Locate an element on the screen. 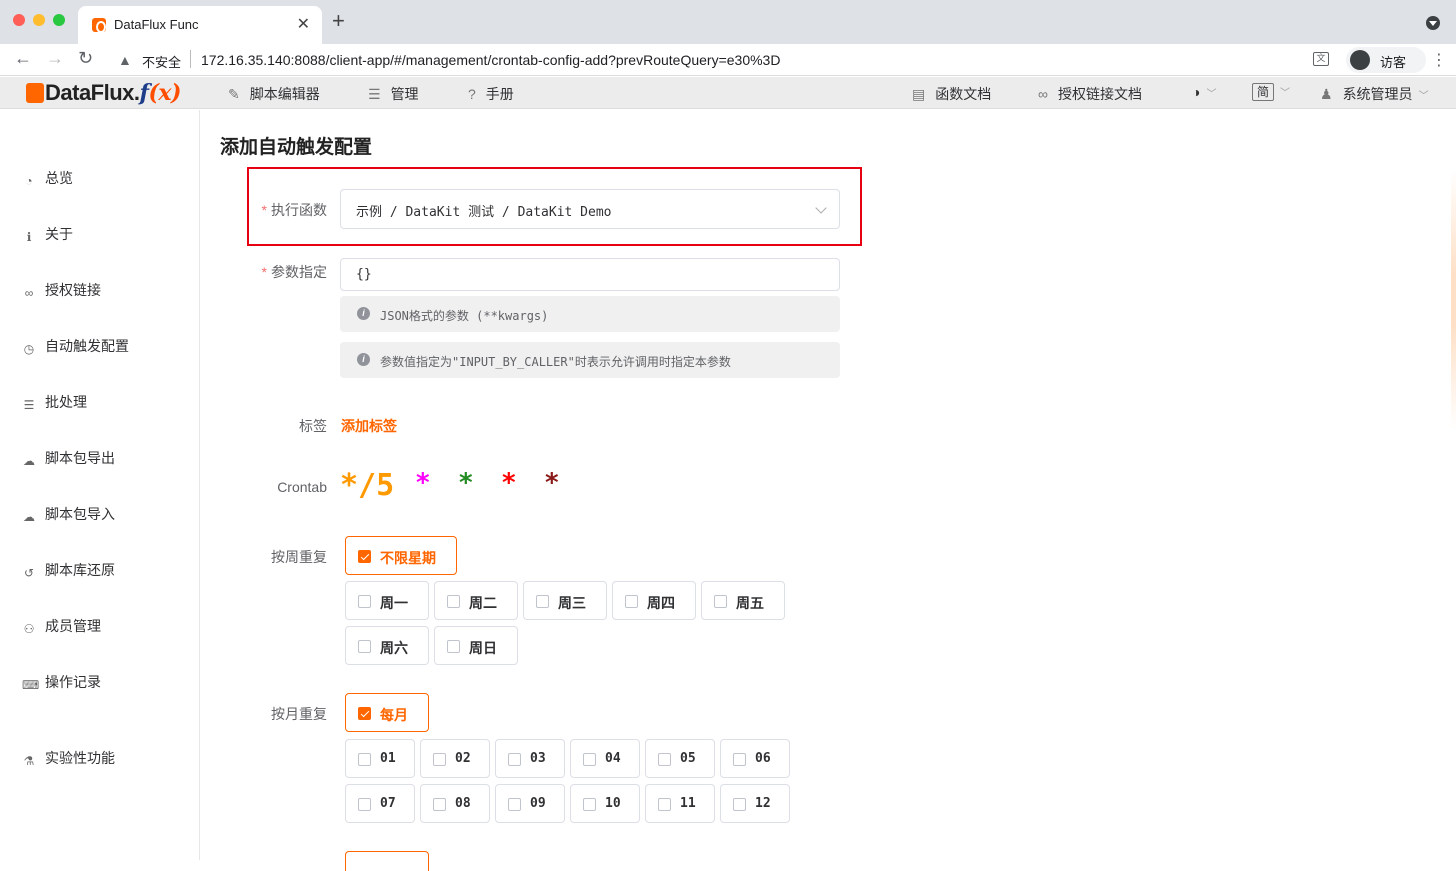  crontab-weekday: * is located at coordinates (552, 483).